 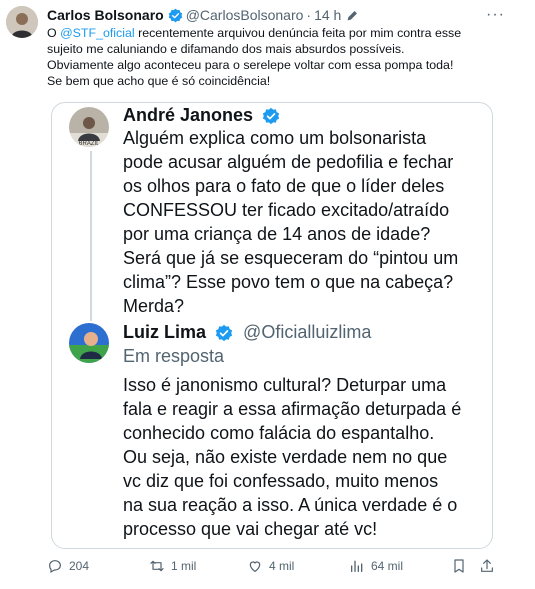 What do you see at coordinates (157, 566) in the screenshot?
I see `retweet-icon` at bounding box center [157, 566].